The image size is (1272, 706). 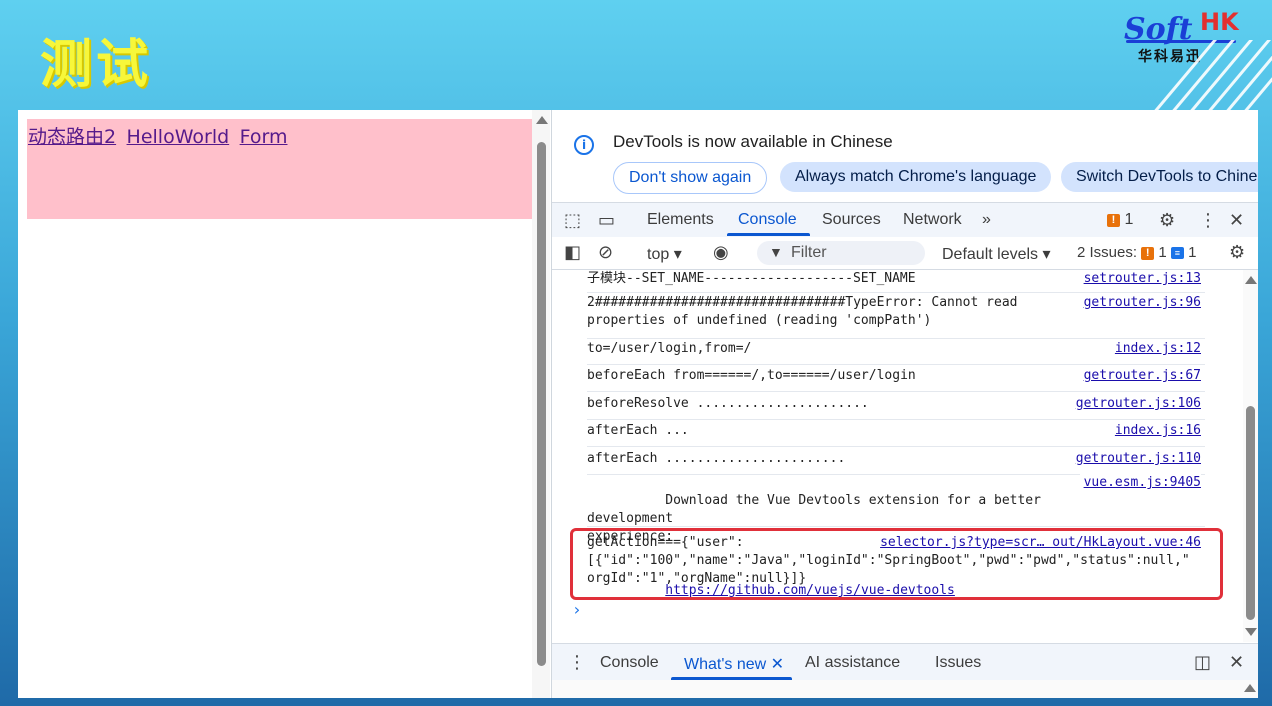 What do you see at coordinates (1113, 220) in the screenshot?
I see `warning-badge-icon: !` at bounding box center [1113, 220].